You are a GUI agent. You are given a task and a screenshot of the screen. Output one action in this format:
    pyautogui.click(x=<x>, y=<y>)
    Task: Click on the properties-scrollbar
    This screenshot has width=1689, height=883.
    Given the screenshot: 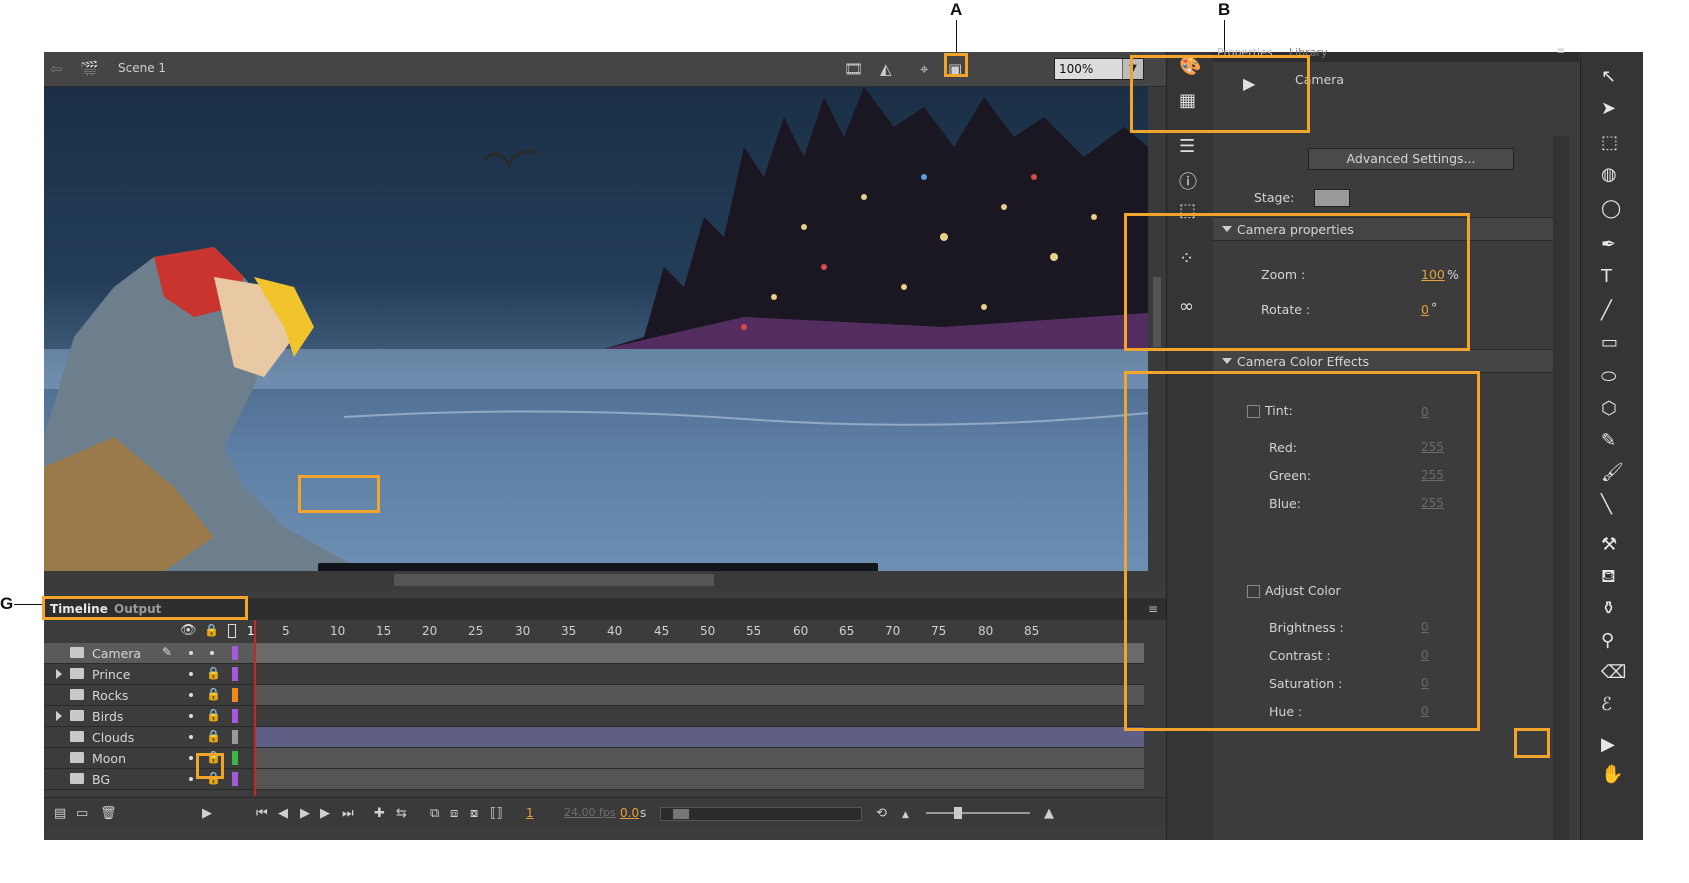 What is the action you would take?
    pyautogui.click(x=1561, y=488)
    